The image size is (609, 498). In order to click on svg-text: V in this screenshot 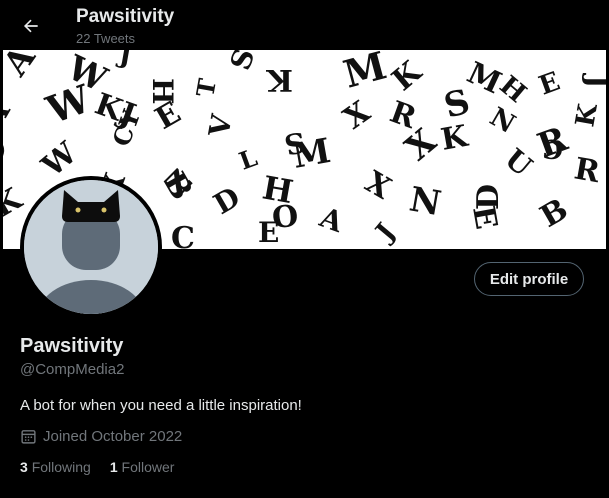, I will do `click(220, 125)`.